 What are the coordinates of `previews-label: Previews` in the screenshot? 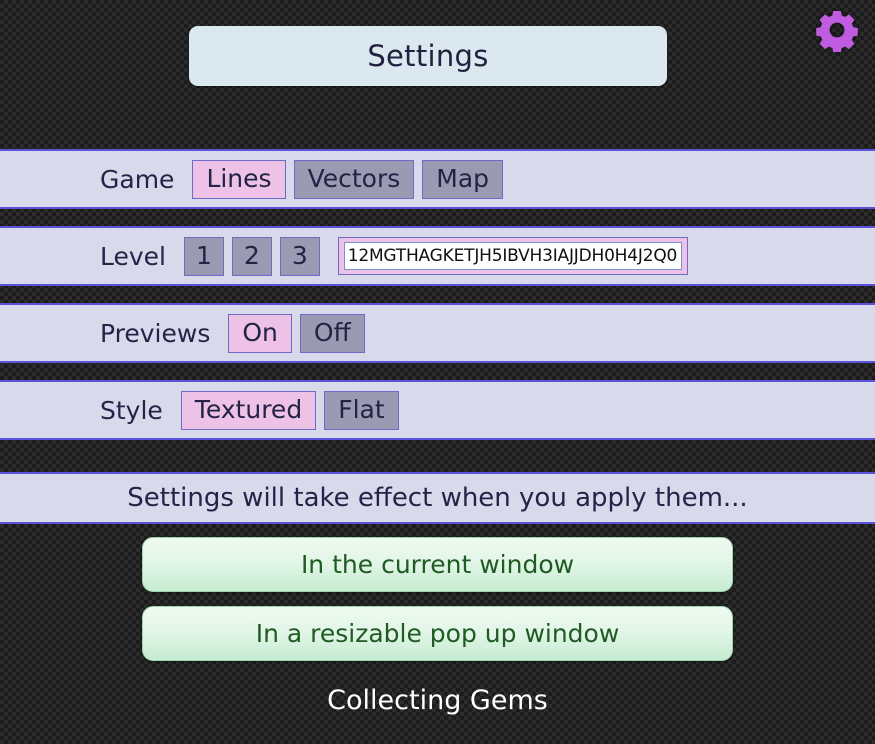 It's located at (155, 333).